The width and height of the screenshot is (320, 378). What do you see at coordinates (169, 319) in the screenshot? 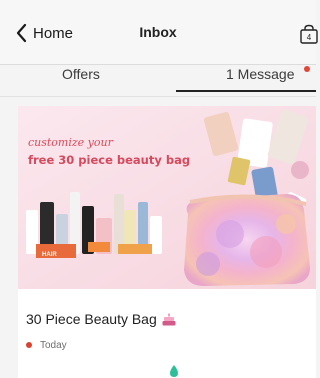
I see `cake-icon` at bounding box center [169, 319].